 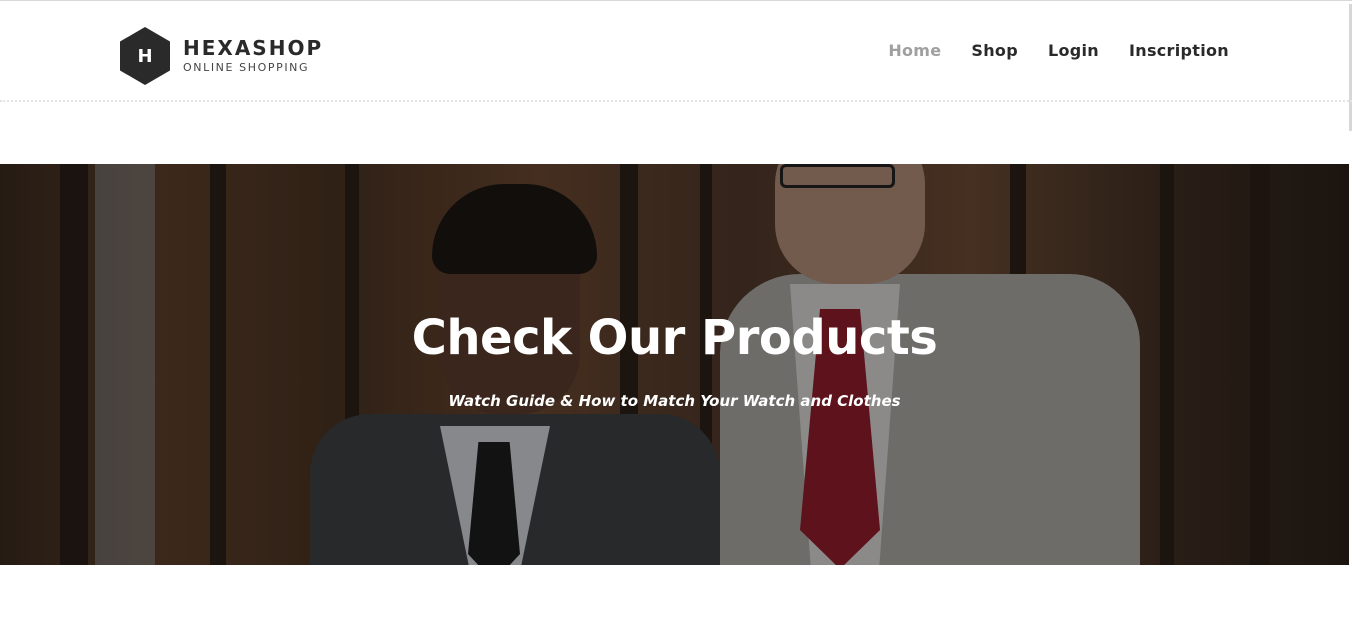 What do you see at coordinates (674, 338) in the screenshot?
I see `hero-title: Check Our Products` at bounding box center [674, 338].